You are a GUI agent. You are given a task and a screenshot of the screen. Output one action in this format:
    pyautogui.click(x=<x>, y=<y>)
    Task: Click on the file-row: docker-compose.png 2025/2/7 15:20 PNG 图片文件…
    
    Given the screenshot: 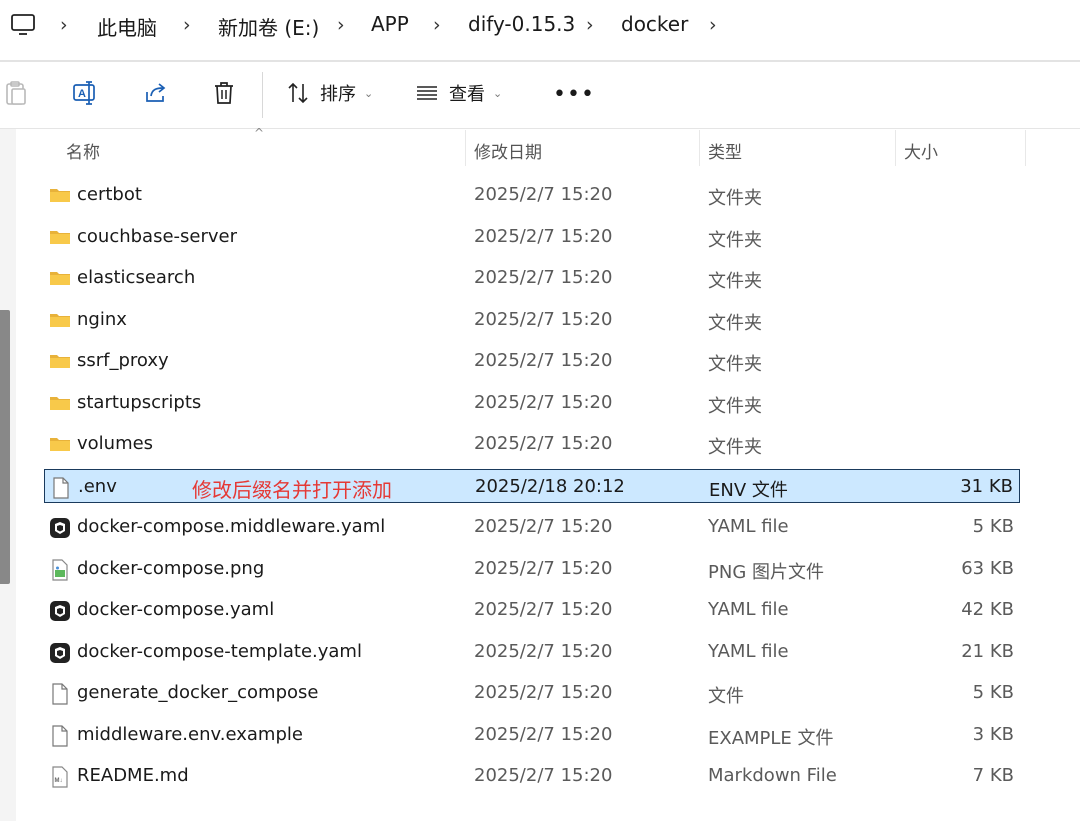 What is the action you would take?
    pyautogui.click(x=532, y=569)
    